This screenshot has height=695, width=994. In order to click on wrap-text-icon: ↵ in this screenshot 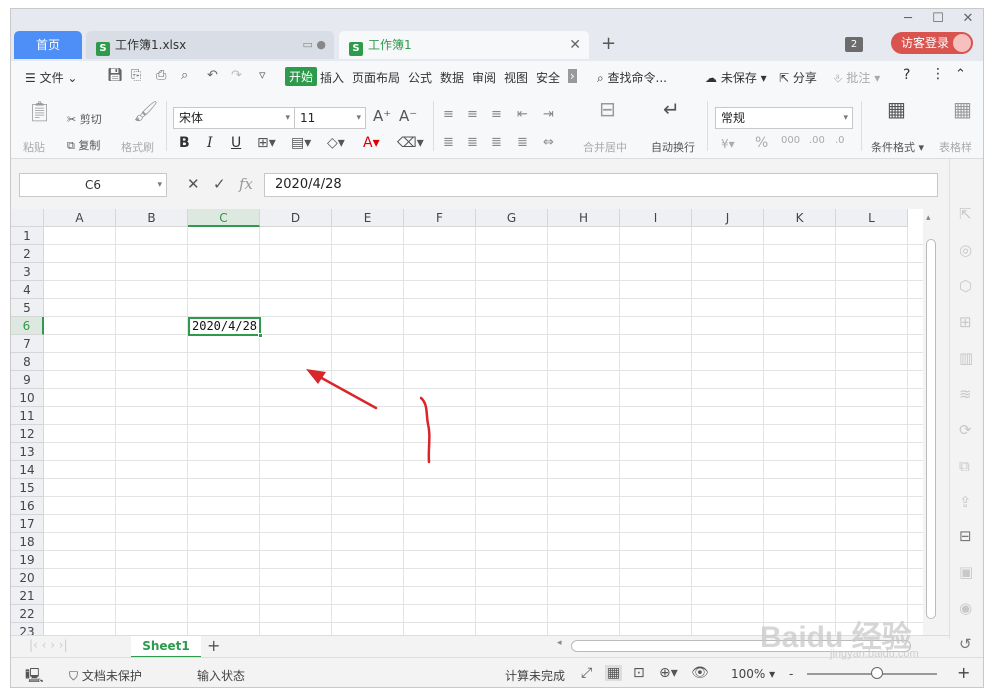, I will do `click(671, 109)`.